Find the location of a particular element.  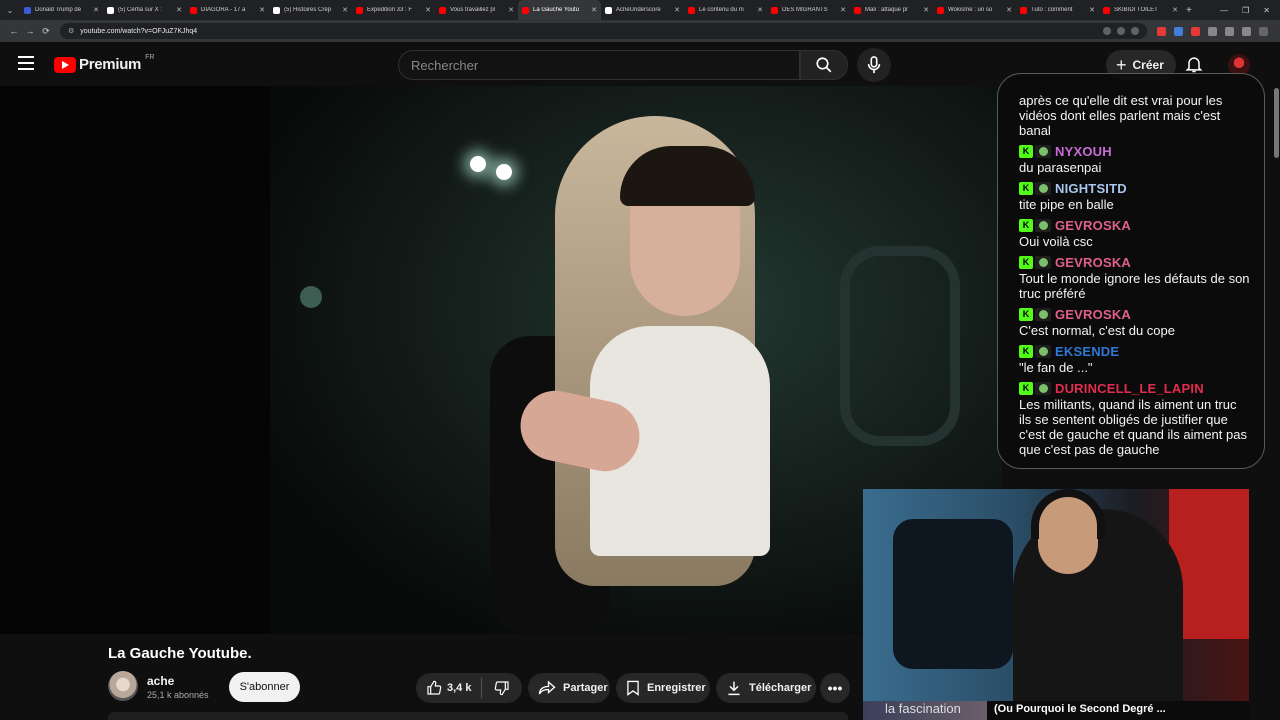

like-button is located at coordinates (434, 688).